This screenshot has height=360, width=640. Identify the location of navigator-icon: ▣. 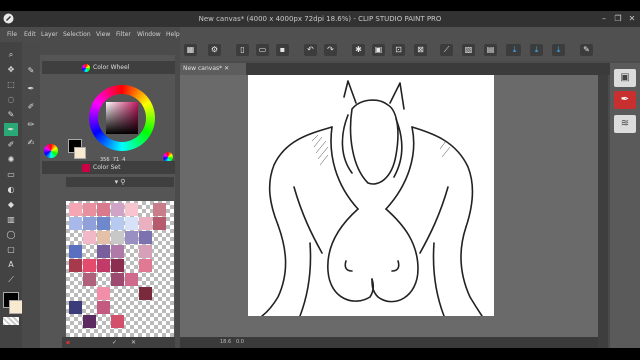
(625, 78).